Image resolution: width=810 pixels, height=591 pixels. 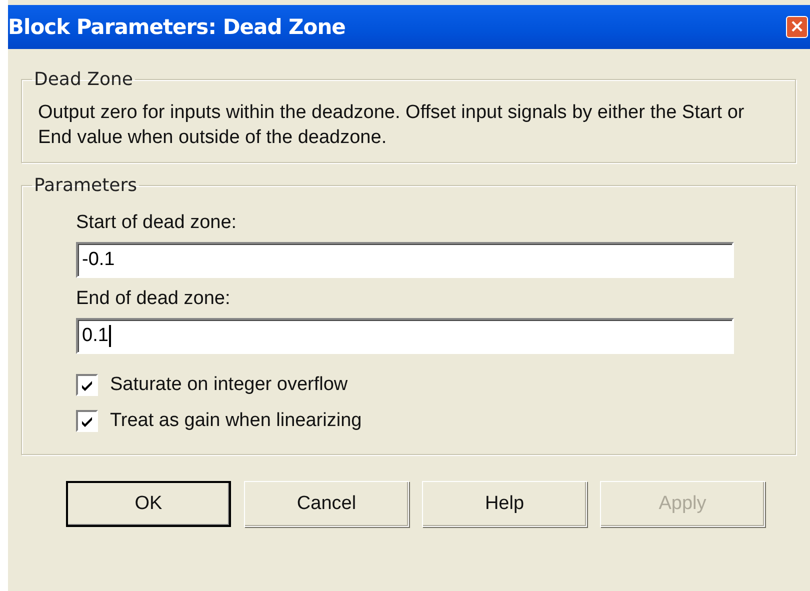 What do you see at coordinates (229, 385) in the screenshot?
I see `checkbox-label: Saturate on integer overflow` at bounding box center [229, 385].